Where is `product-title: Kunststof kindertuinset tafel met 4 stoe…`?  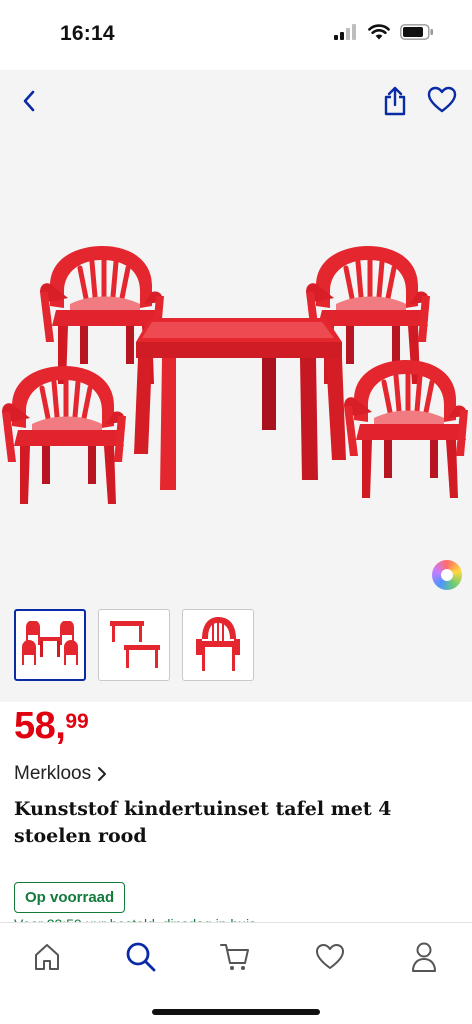
product-title: Kunststof kindertuinset tafel met 4 stoe… is located at coordinates (203, 822).